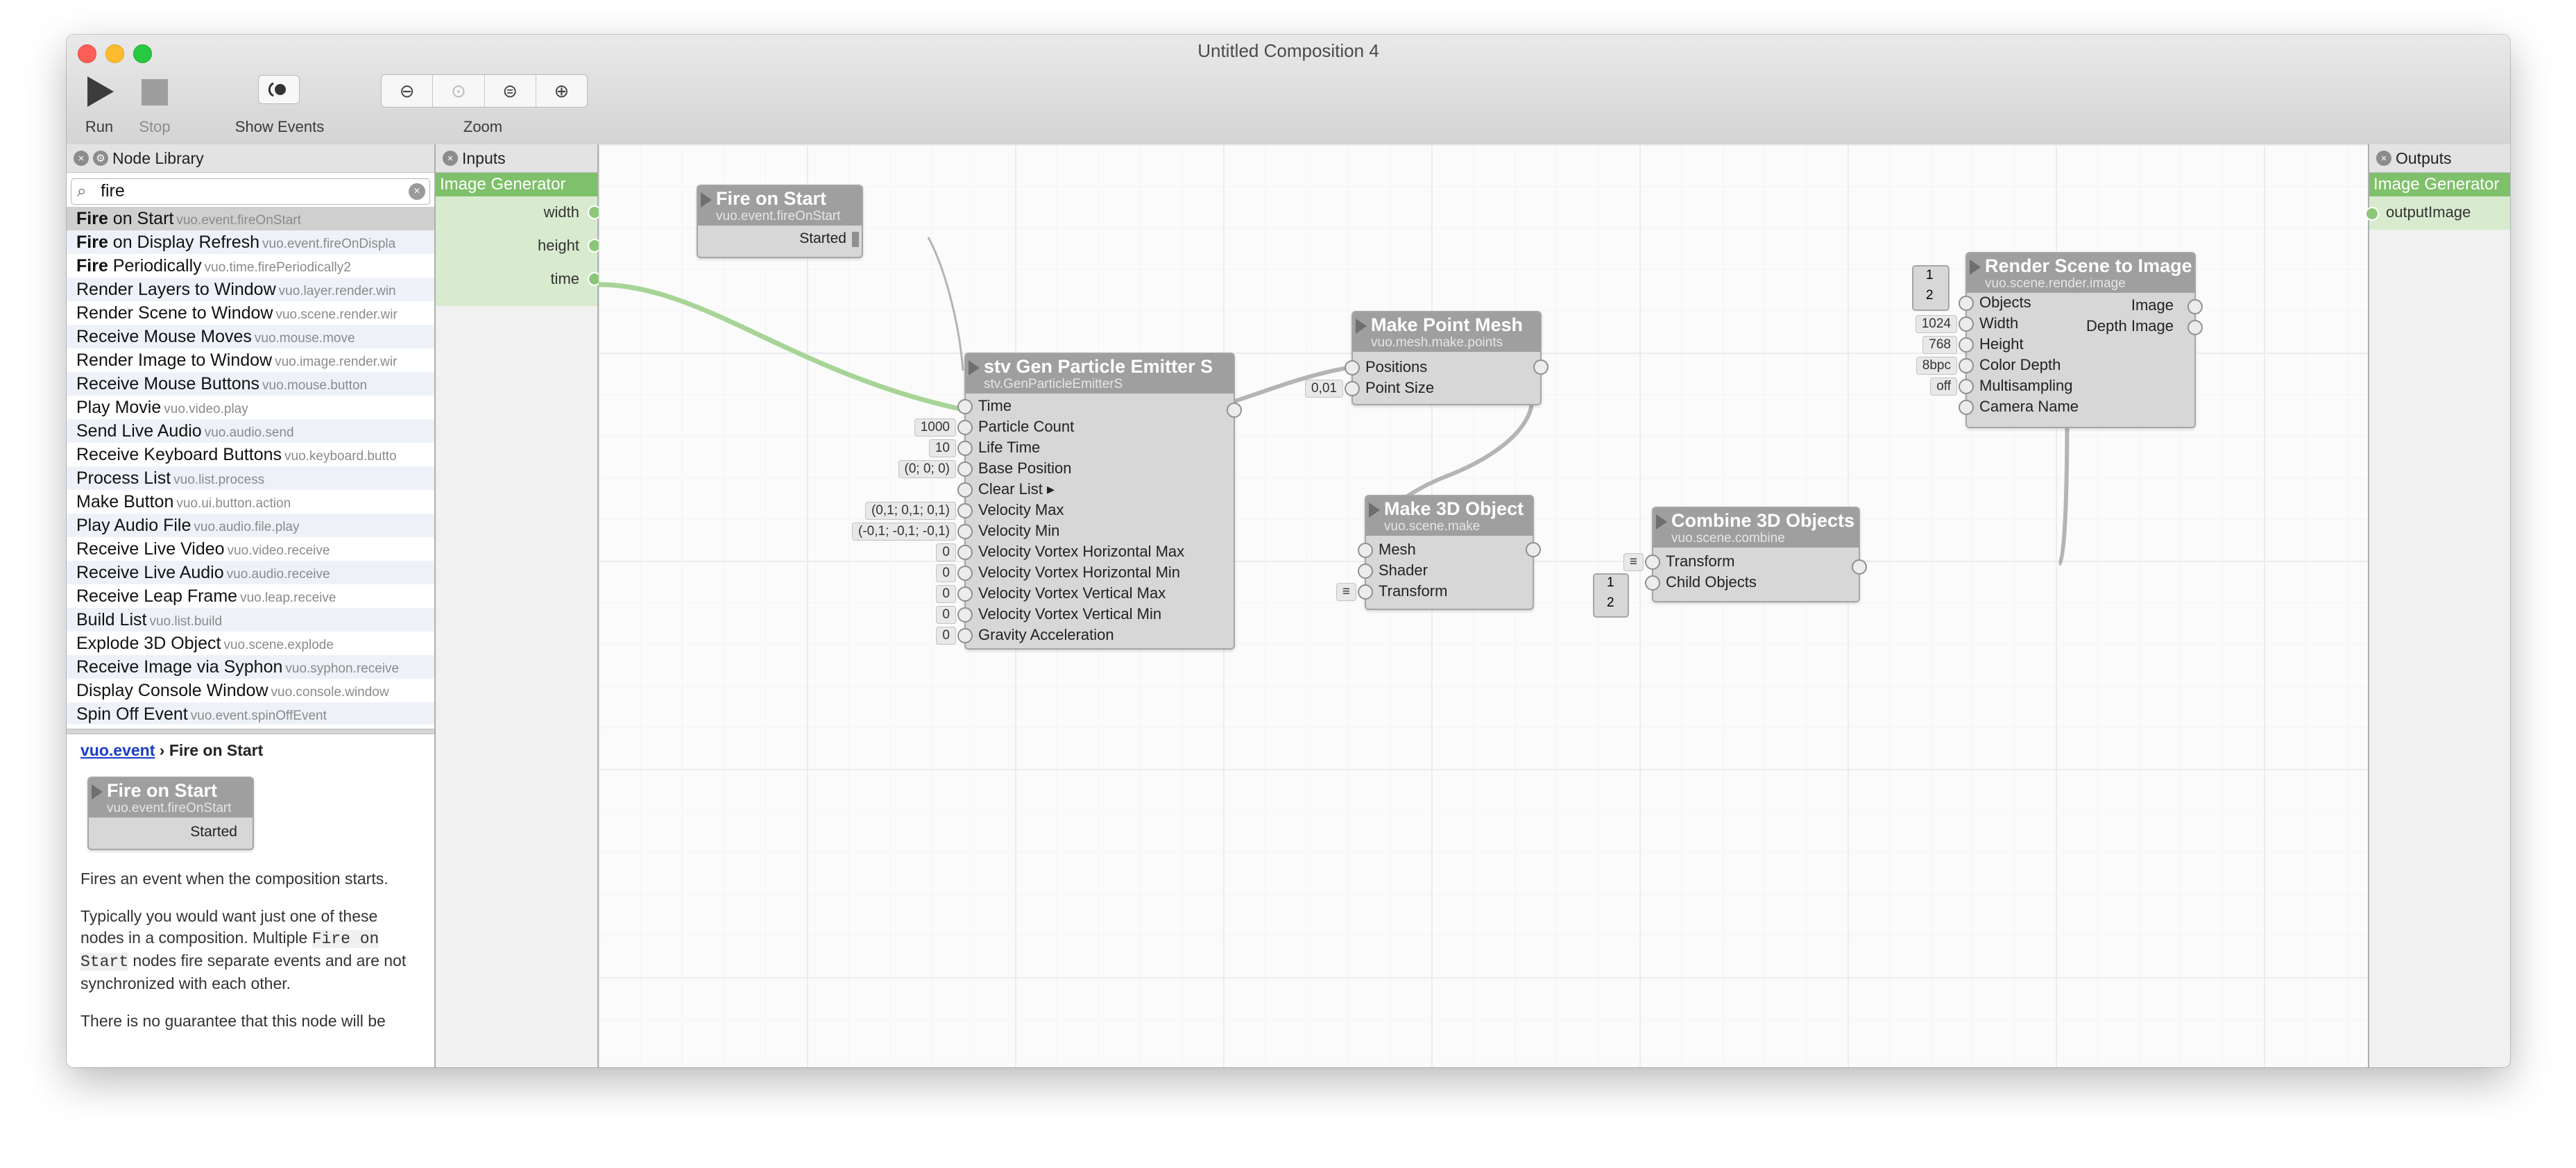  Describe the element at coordinates (250, 572) in the screenshot. I see `node-library-item: Receive Live Audio vuo.audio.receive` at that location.